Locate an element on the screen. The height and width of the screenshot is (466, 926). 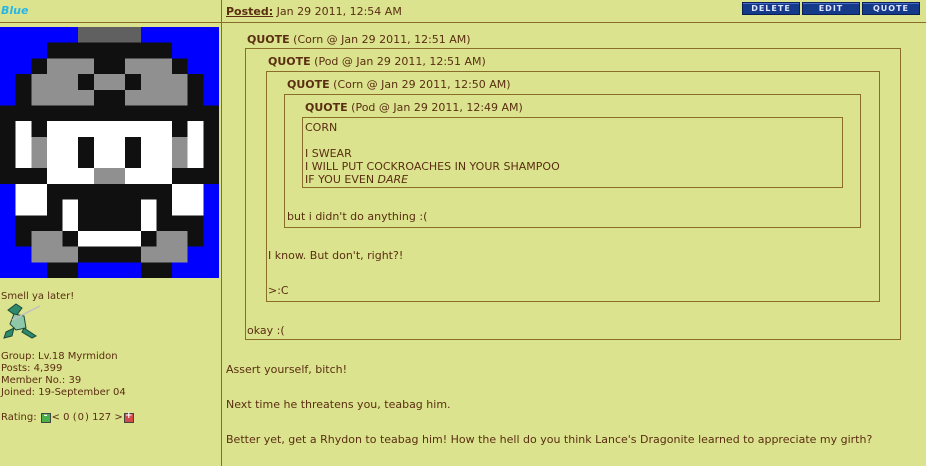
quote1-label: QUOTE is located at coordinates (268, 39).